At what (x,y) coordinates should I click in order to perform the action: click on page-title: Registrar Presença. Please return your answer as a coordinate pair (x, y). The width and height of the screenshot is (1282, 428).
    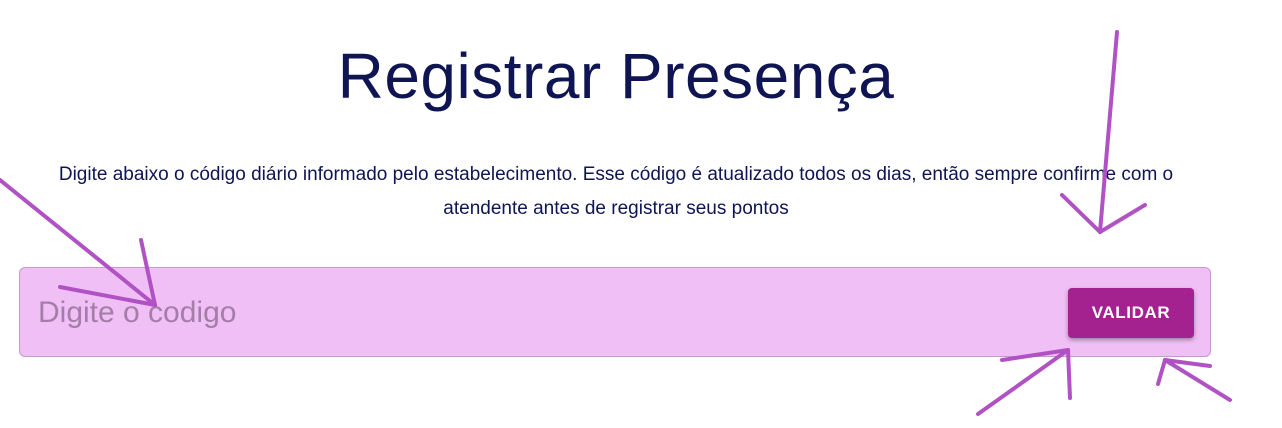
    Looking at the image, I should click on (616, 76).